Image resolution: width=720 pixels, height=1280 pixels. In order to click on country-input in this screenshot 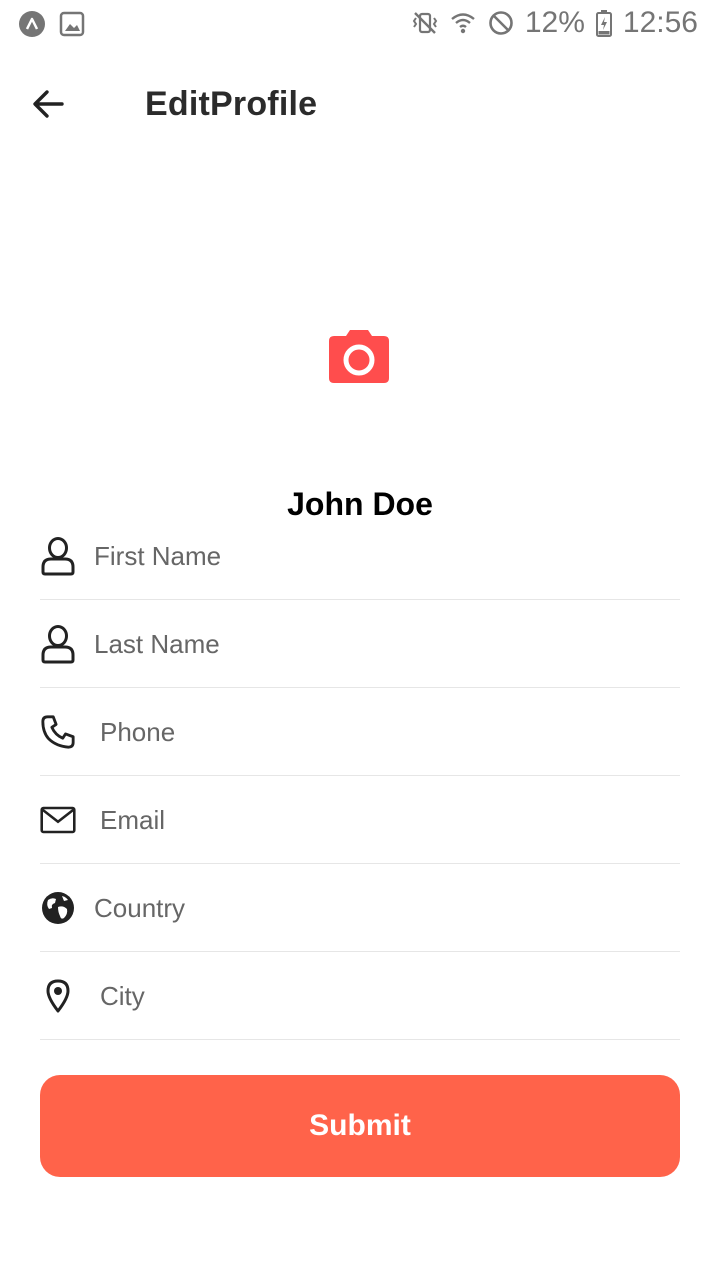, I will do `click(384, 908)`.